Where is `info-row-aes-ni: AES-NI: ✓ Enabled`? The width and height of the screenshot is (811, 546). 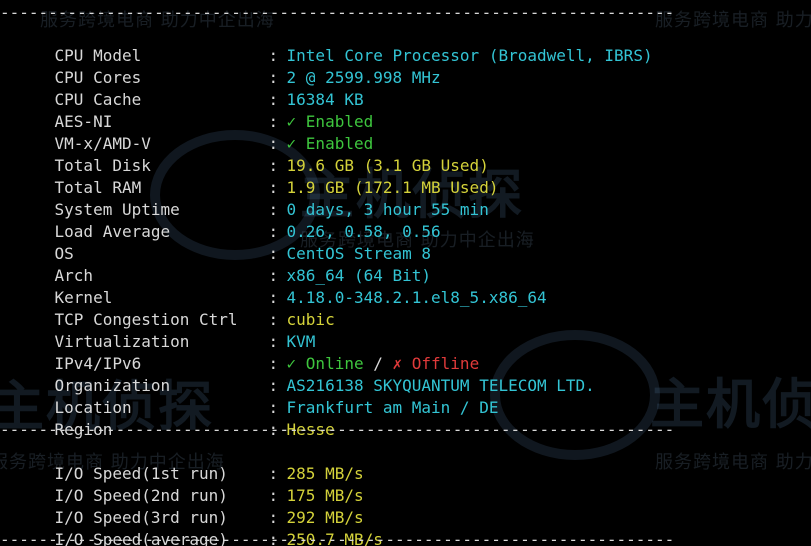
info-row-aes-ni: AES-NI: ✓ Enabled is located at coordinates (195, 110).